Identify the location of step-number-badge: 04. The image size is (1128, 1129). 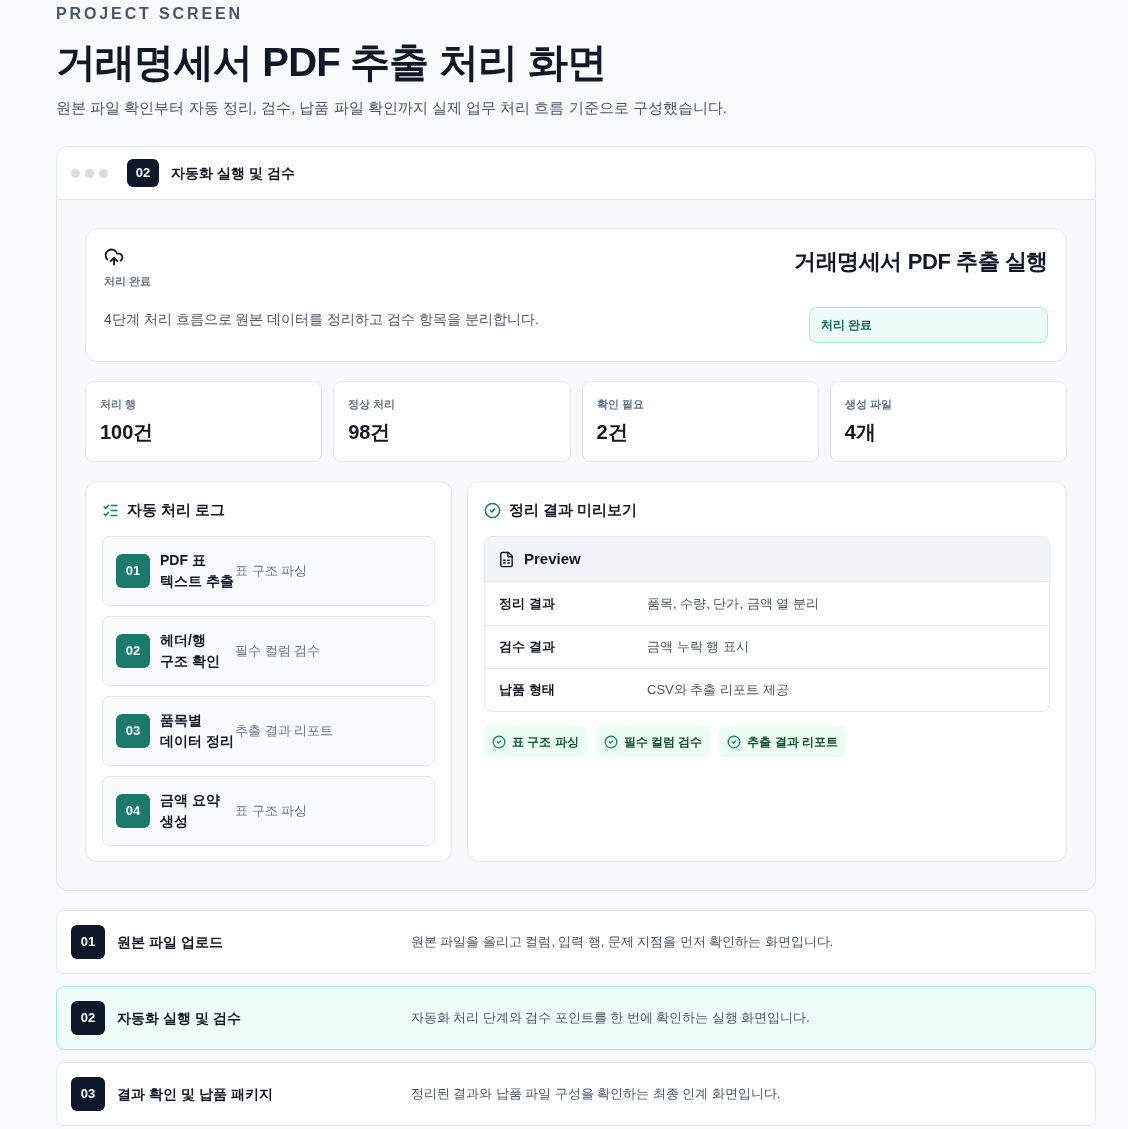
(133, 811).